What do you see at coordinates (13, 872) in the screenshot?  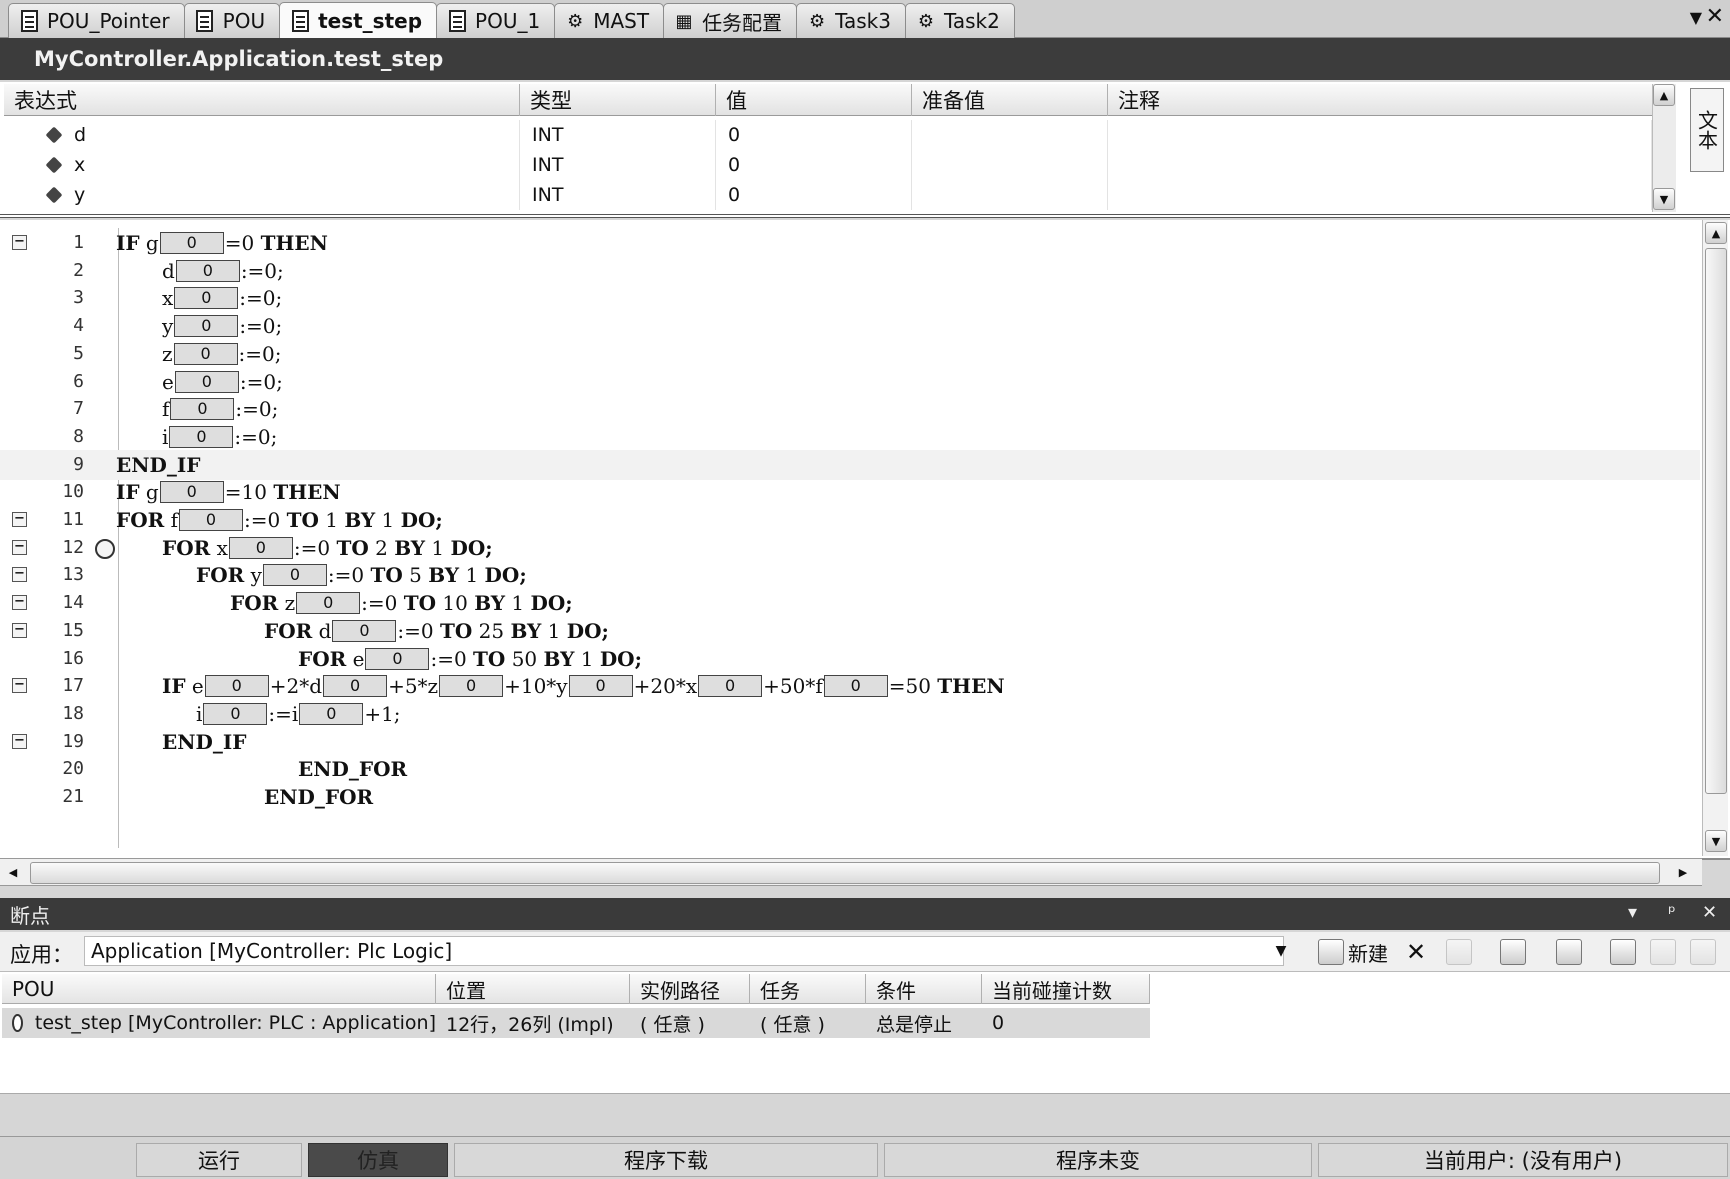 I see `scroll-left-icon: ◀` at bounding box center [13, 872].